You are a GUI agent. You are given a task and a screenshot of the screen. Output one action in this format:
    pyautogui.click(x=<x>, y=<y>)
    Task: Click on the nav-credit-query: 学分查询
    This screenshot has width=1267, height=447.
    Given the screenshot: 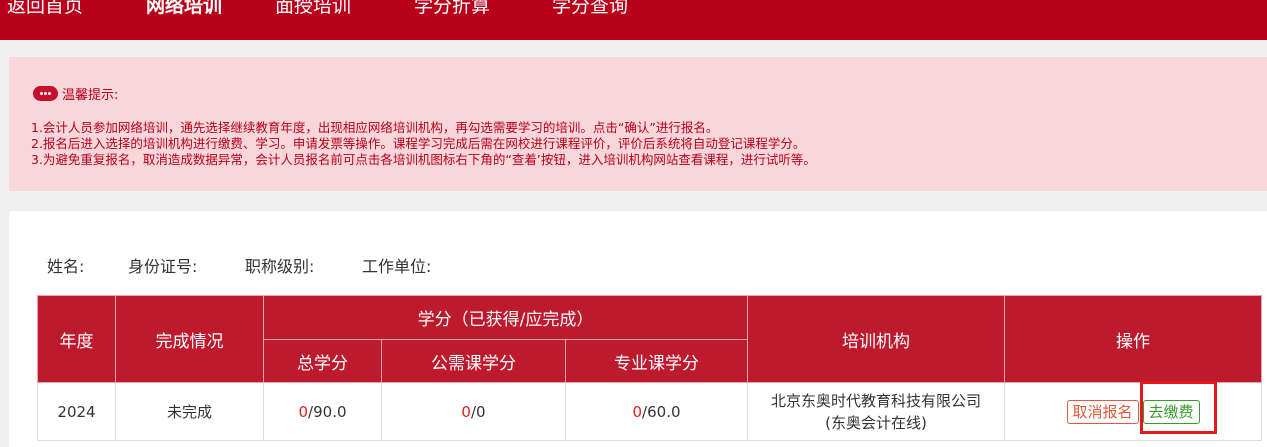 What is the action you would take?
    pyautogui.click(x=590, y=10)
    